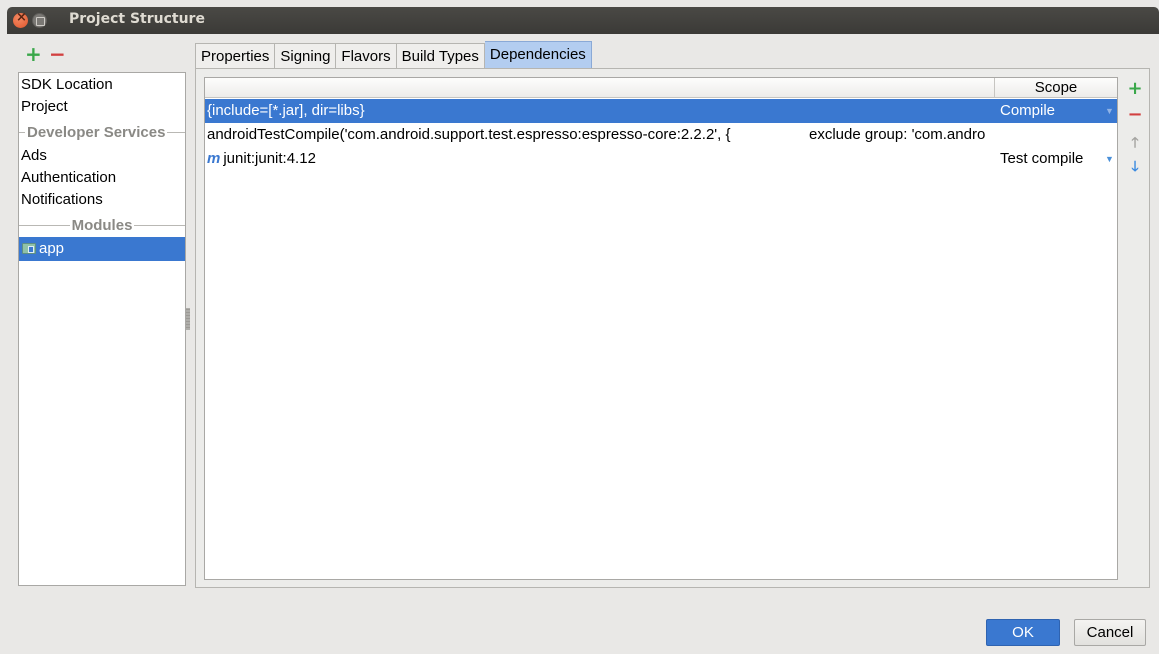 The height and width of the screenshot is (654, 1159). I want to click on move-down-icon: 🡓, so click(1135, 167).